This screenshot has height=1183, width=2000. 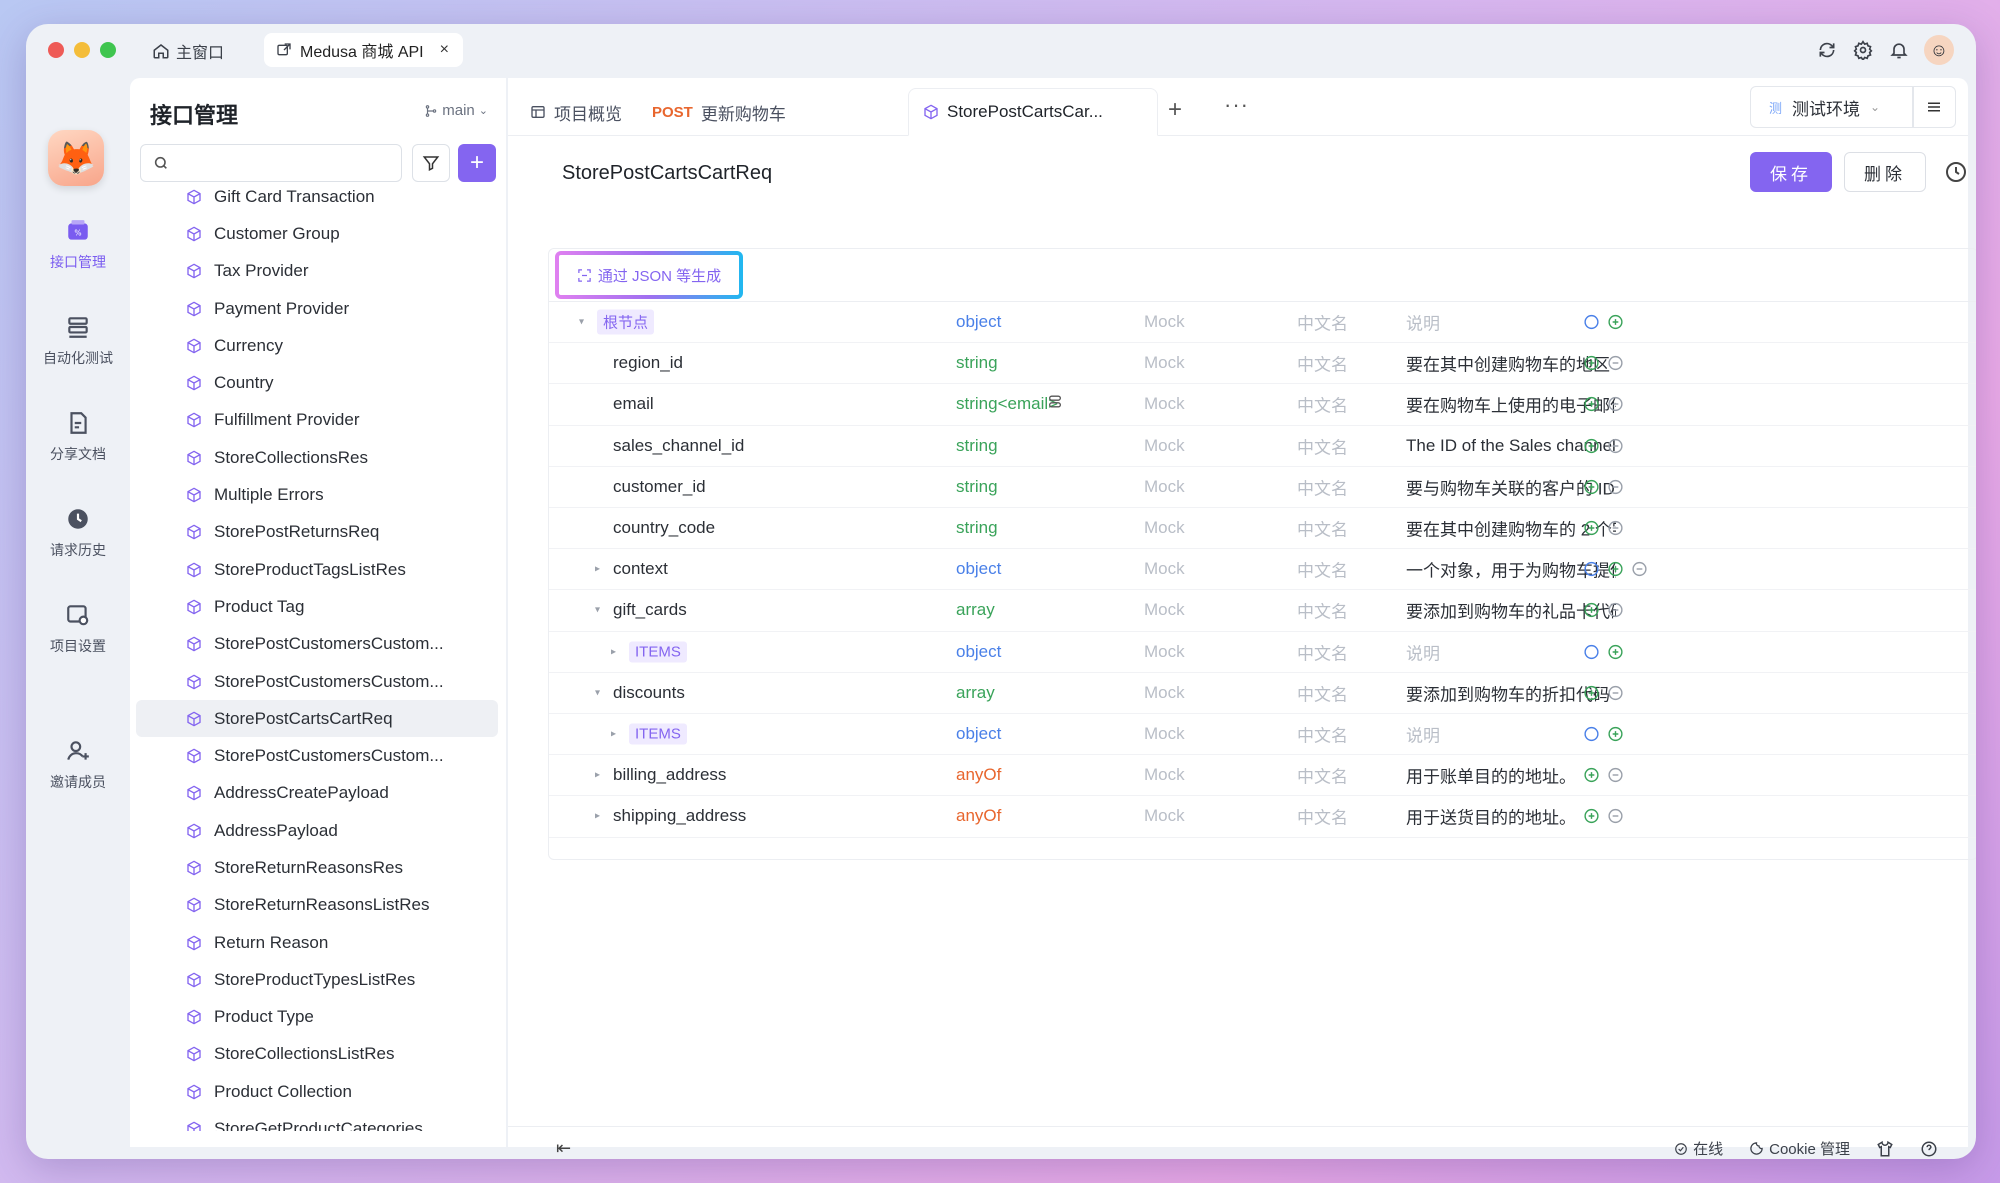 I want to click on tree-item: StoreReturnReasonsRes, so click(x=317, y=867).